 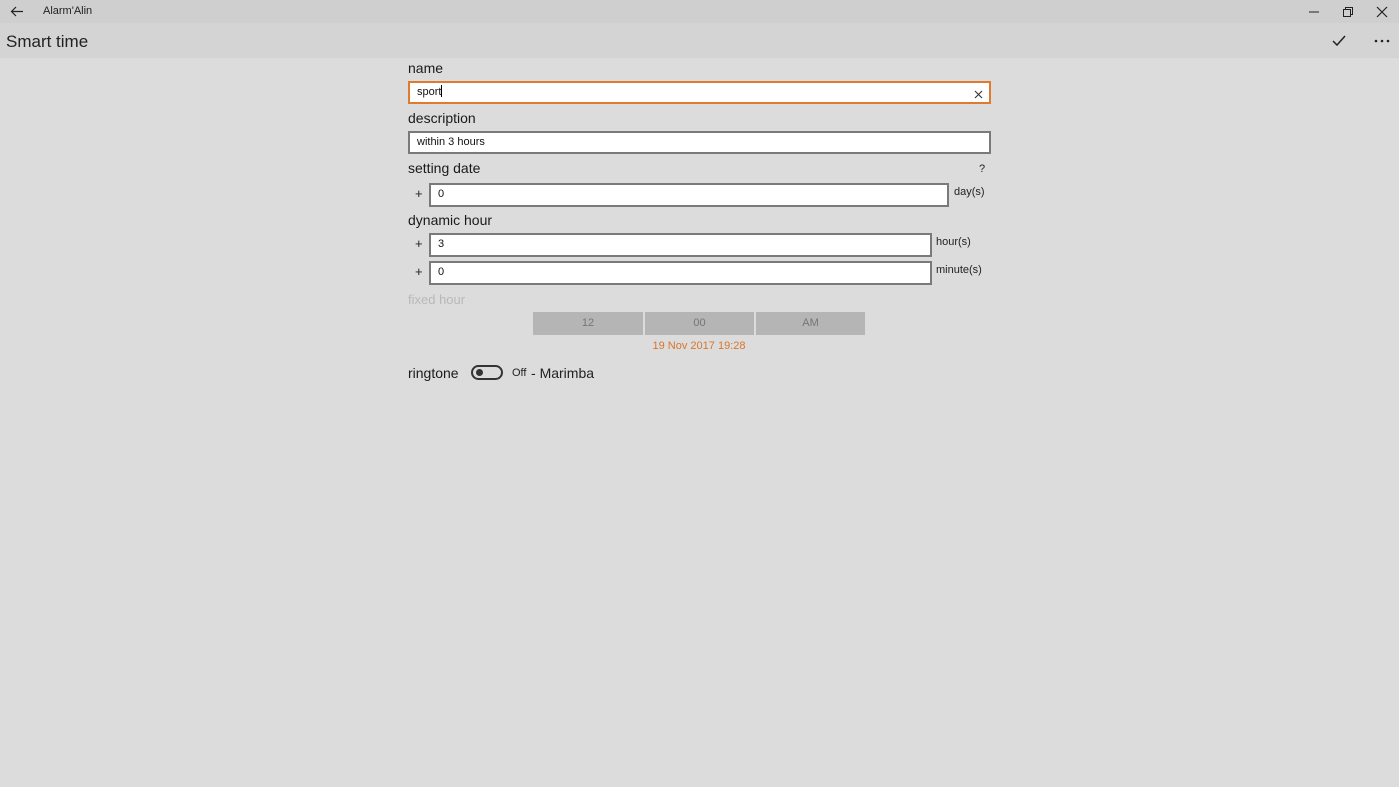 What do you see at coordinates (699, 346) in the screenshot?
I see `computed-alarm-datetime: 19 Nov 2017 19:28` at bounding box center [699, 346].